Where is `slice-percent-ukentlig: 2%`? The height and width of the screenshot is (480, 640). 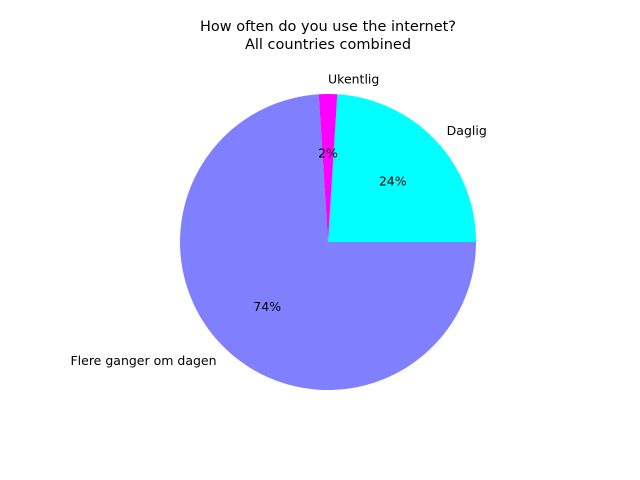 slice-percent-ukentlig: 2% is located at coordinates (328, 153).